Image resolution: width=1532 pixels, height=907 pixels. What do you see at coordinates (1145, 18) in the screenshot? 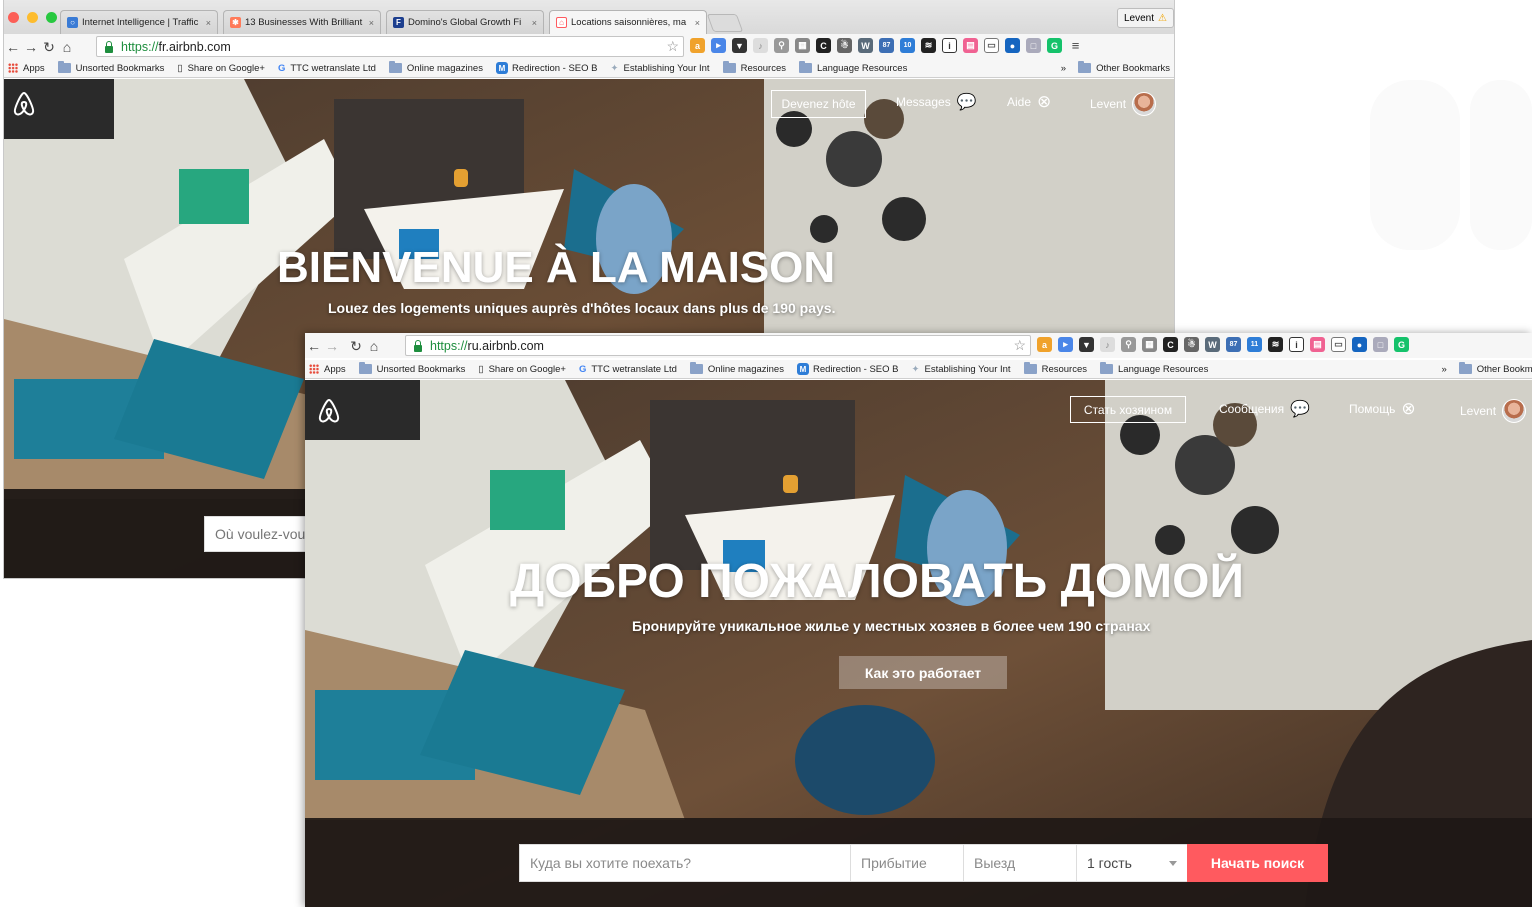
I see `profile-button: Levent ⚠` at bounding box center [1145, 18].